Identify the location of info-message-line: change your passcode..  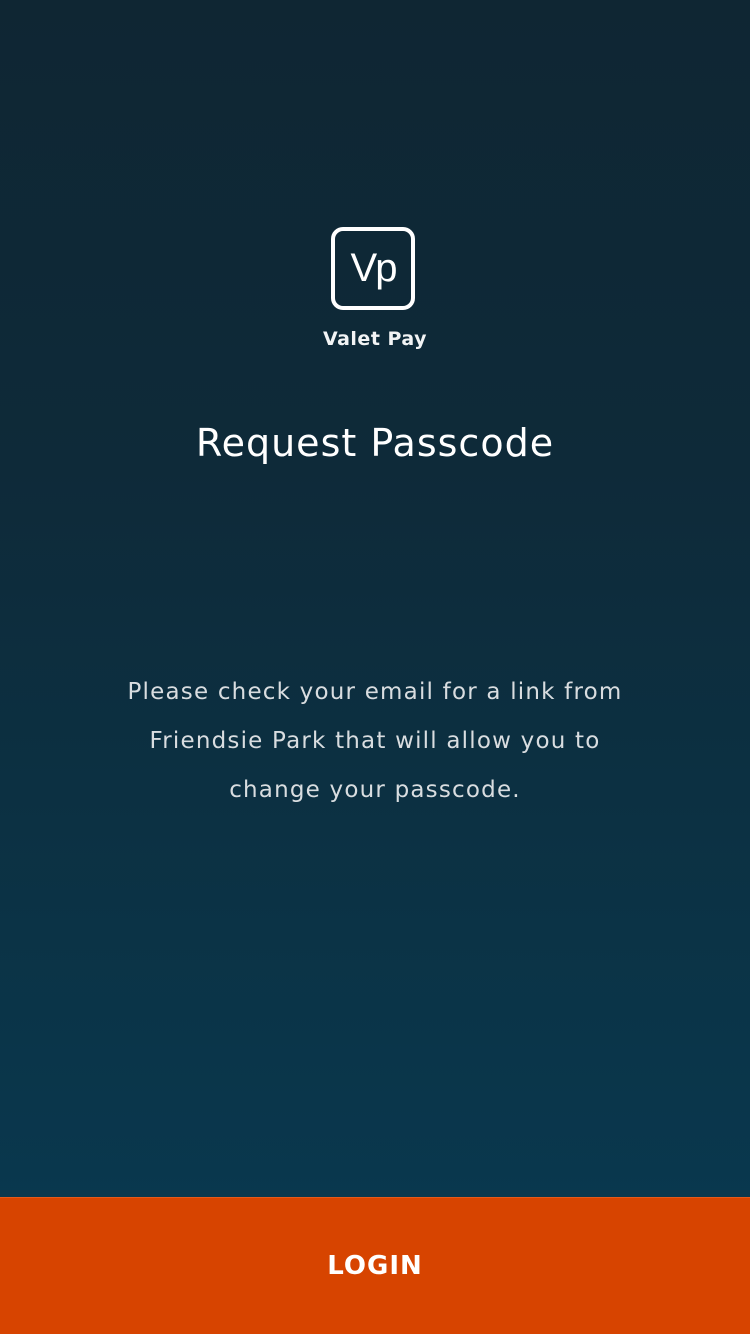
(375, 790).